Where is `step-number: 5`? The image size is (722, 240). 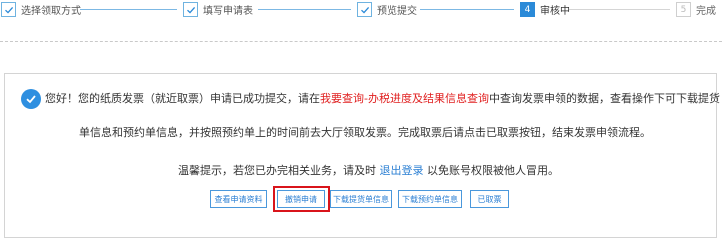 step-number: 5 is located at coordinates (683, 9).